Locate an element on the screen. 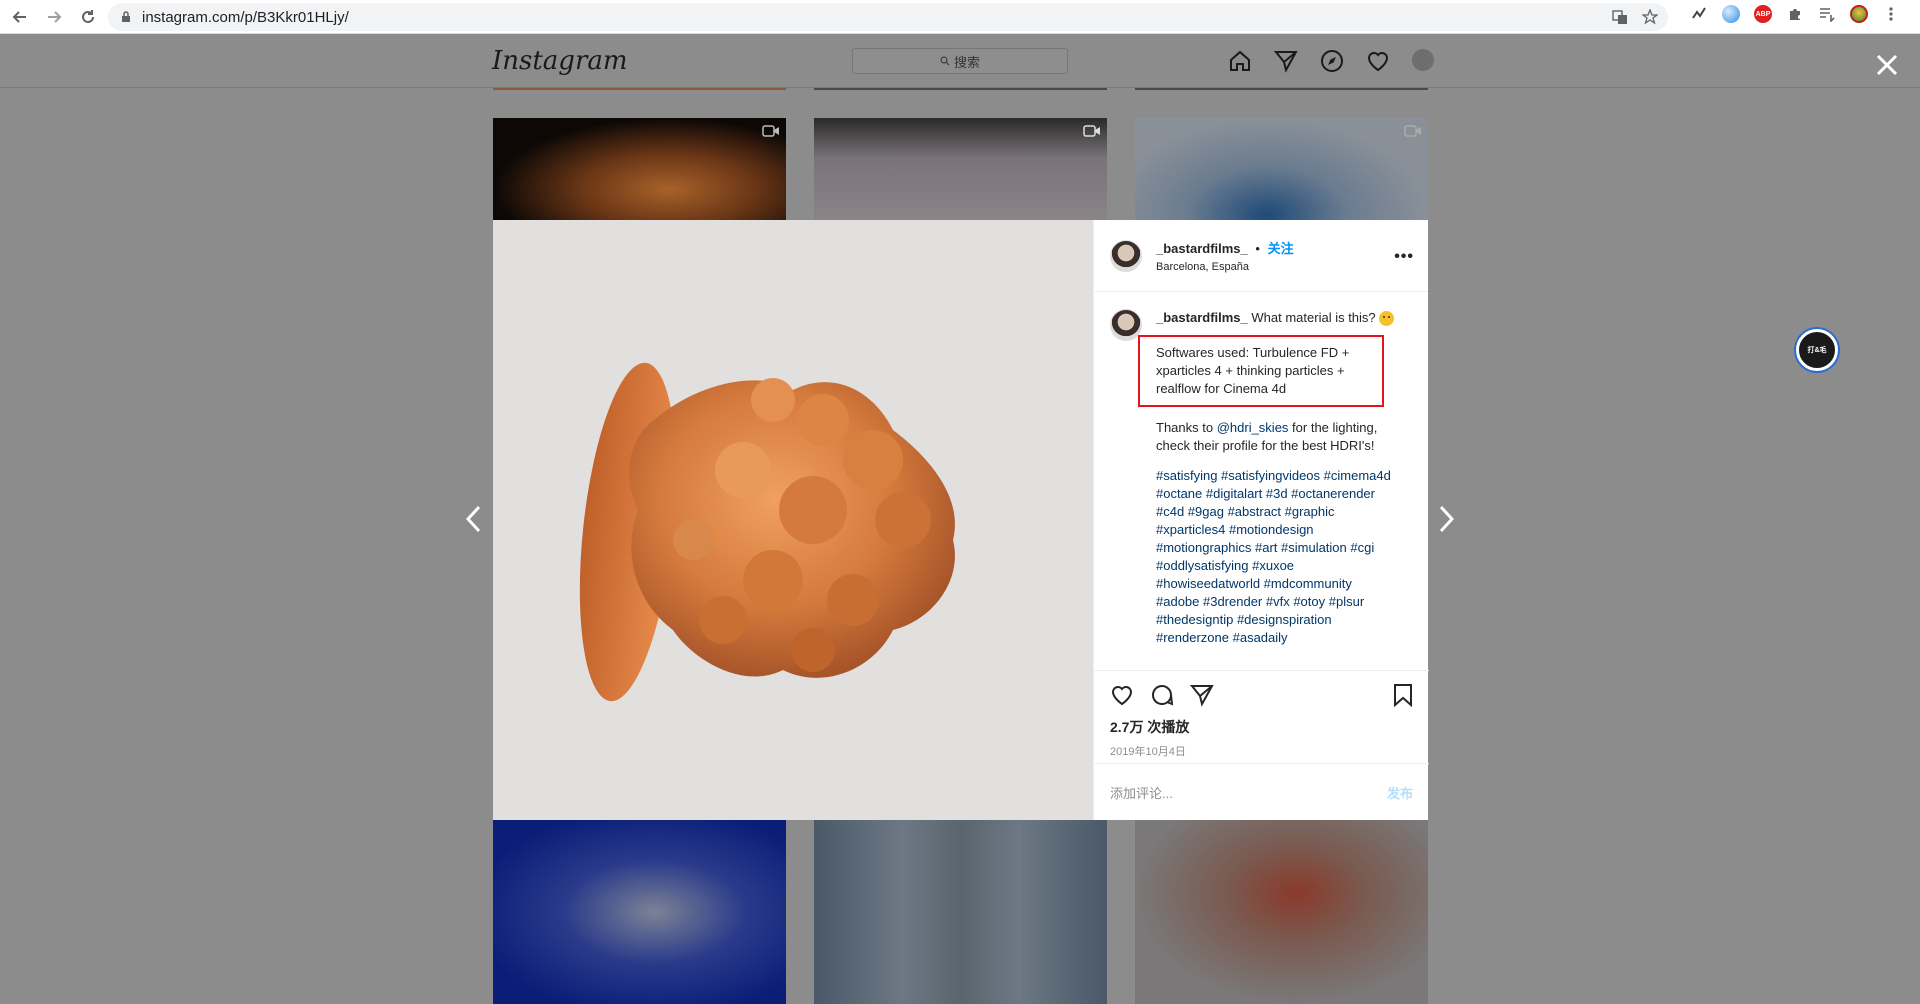  reading-list-icon is located at coordinates (1827, 14).